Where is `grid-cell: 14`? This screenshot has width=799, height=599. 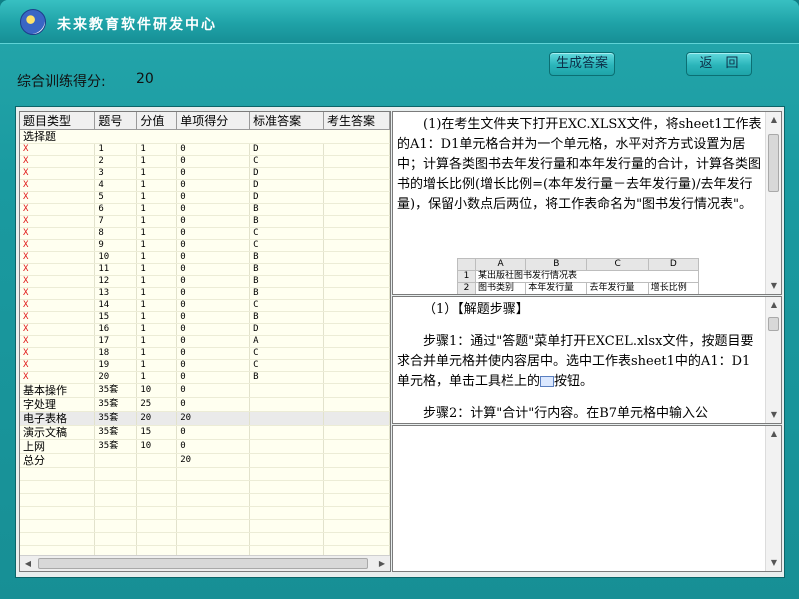 grid-cell: 14 is located at coordinates (116, 305).